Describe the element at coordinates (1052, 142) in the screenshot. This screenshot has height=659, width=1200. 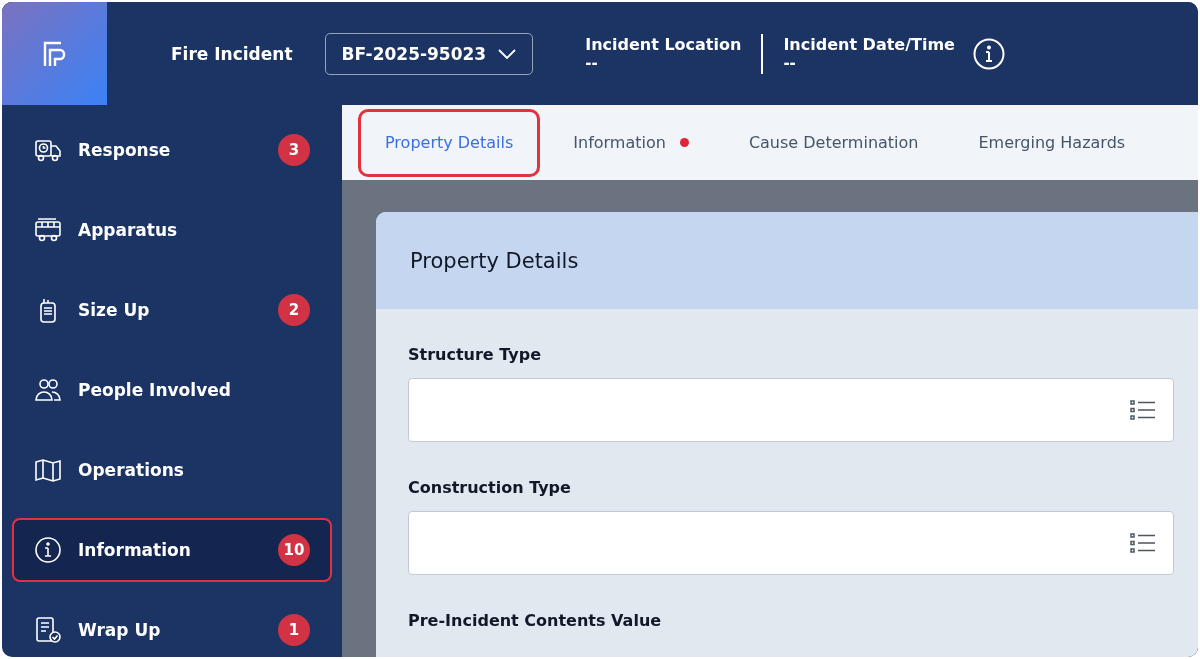
I see `tab: Emerging Hazards` at that location.